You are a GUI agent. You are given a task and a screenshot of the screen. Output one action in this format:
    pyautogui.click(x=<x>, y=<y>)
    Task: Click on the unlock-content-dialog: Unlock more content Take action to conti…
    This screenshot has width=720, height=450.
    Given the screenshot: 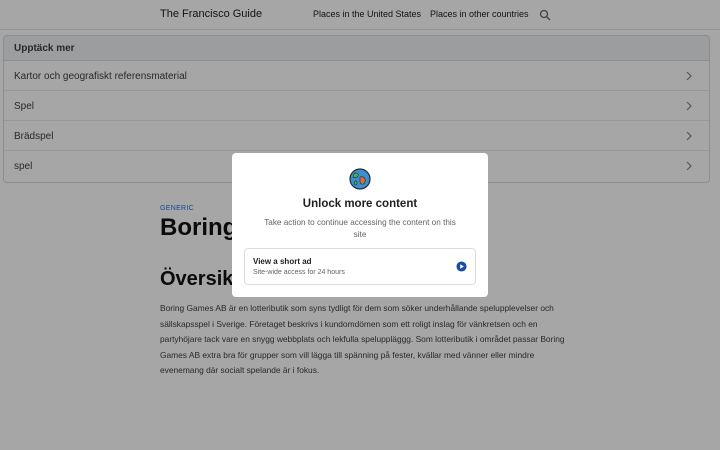 What is the action you would take?
    pyautogui.click(x=360, y=225)
    